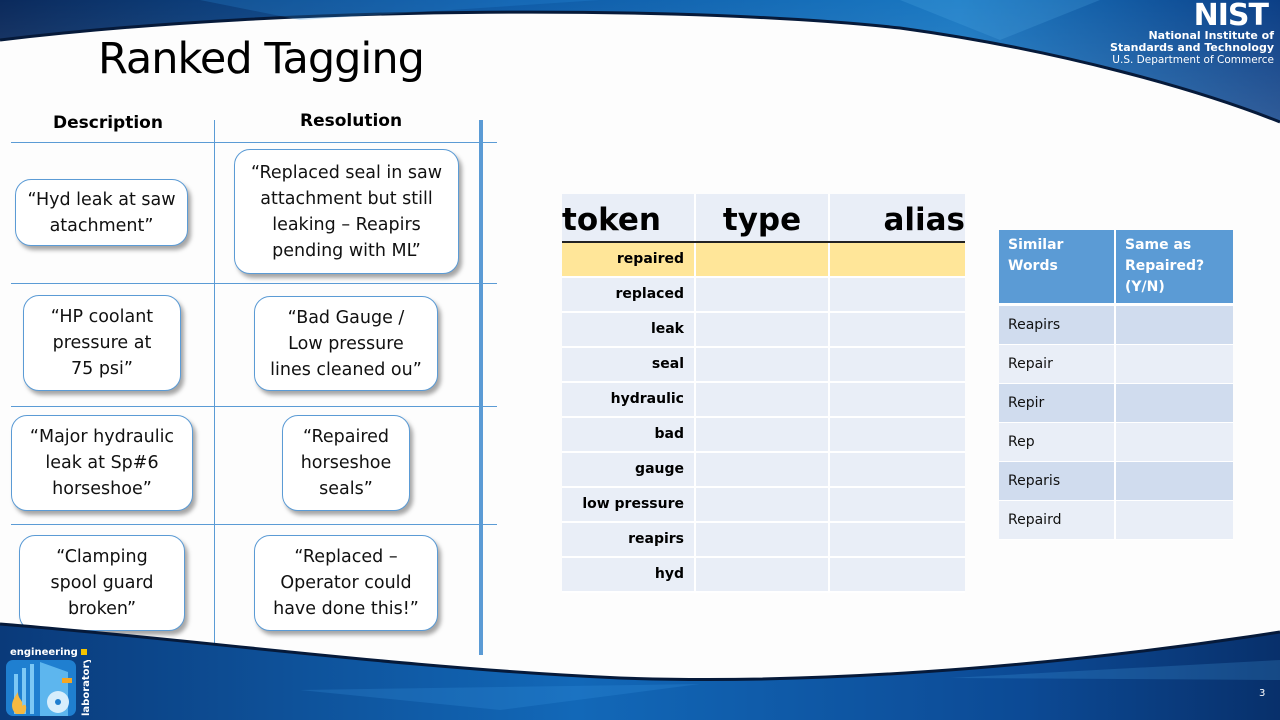 The image size is (1280, 720). Describe the element at coordinates (629, 217) in the screenshot. I see `token-header: token` at that location.